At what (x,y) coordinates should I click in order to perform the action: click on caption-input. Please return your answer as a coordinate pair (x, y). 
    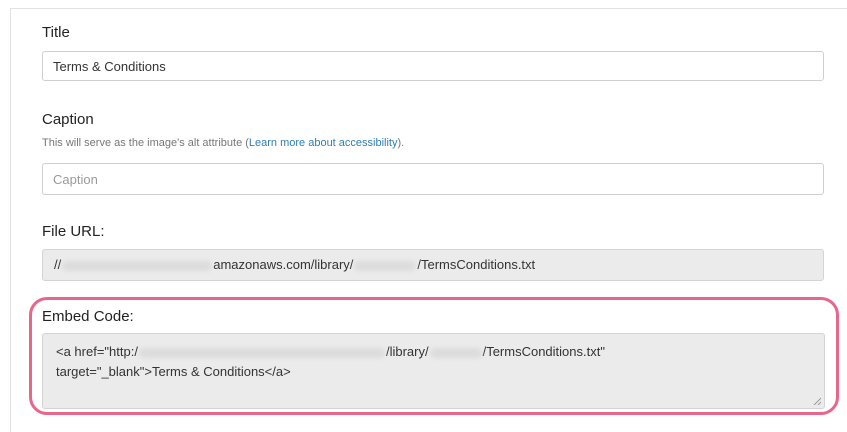
    Looking at the image, I should click on (433, 179).